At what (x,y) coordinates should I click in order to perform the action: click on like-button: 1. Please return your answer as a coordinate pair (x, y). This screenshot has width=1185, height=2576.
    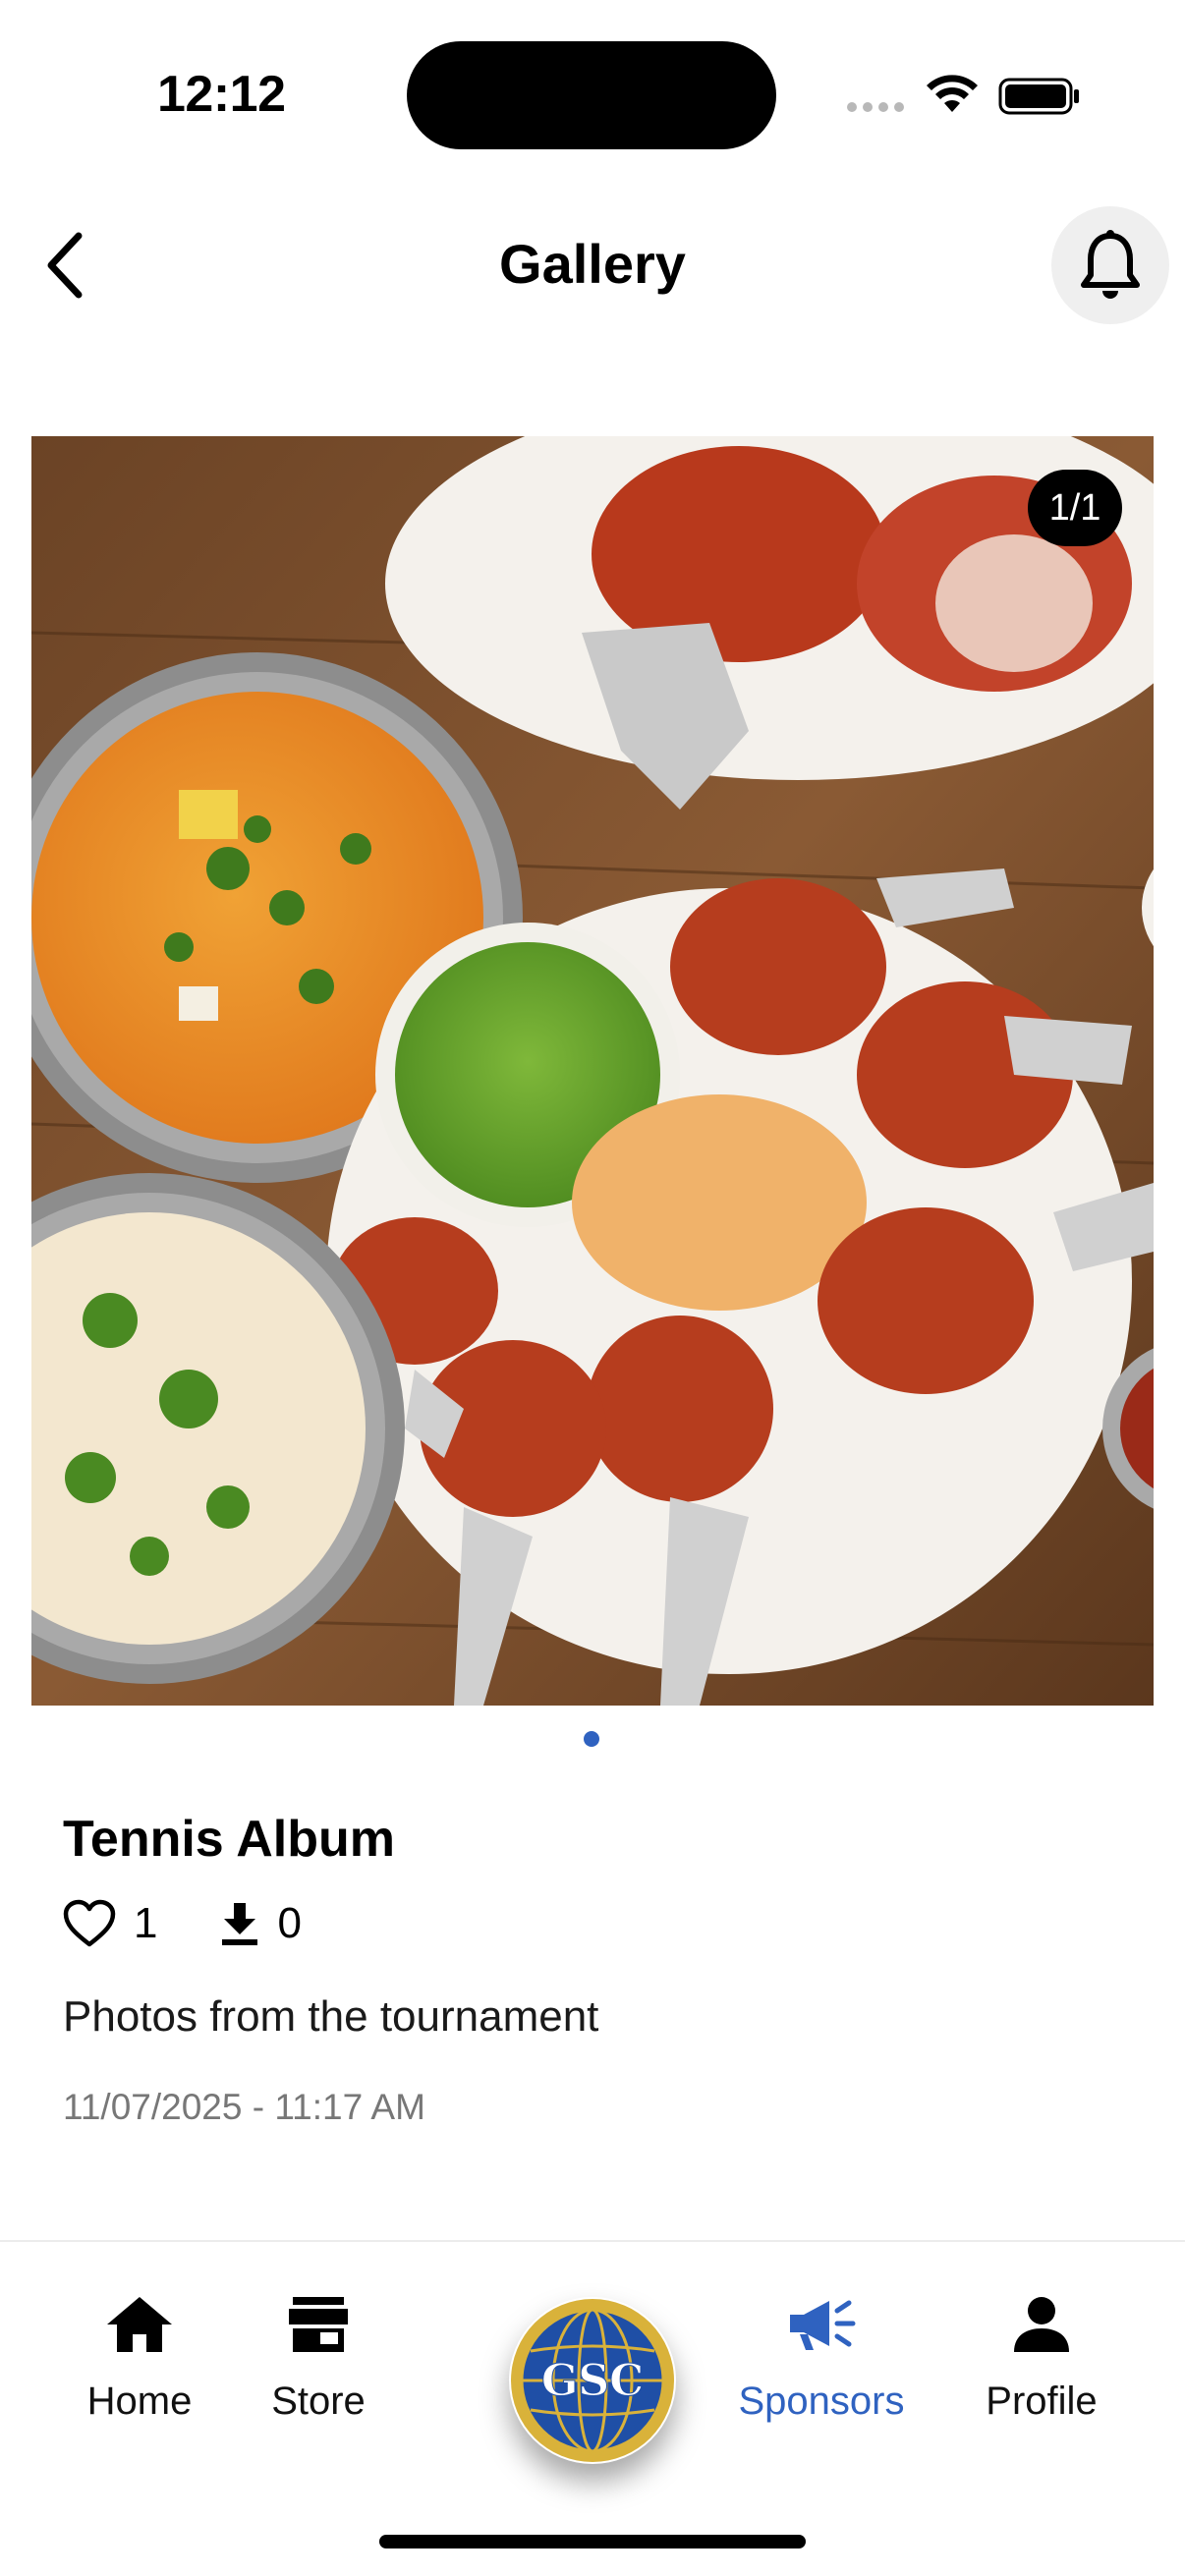
    Looking at the image, I should click on (110, 1923).